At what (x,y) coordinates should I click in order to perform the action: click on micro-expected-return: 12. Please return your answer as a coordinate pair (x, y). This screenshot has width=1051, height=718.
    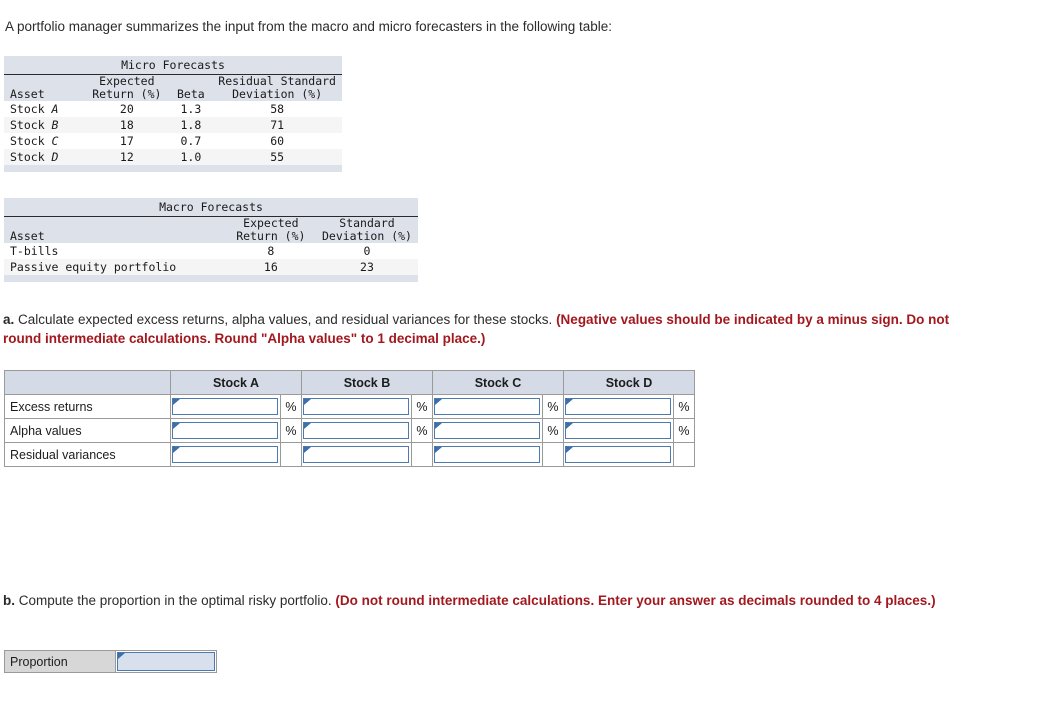
    Looking at the image, I should click on (127, 157).